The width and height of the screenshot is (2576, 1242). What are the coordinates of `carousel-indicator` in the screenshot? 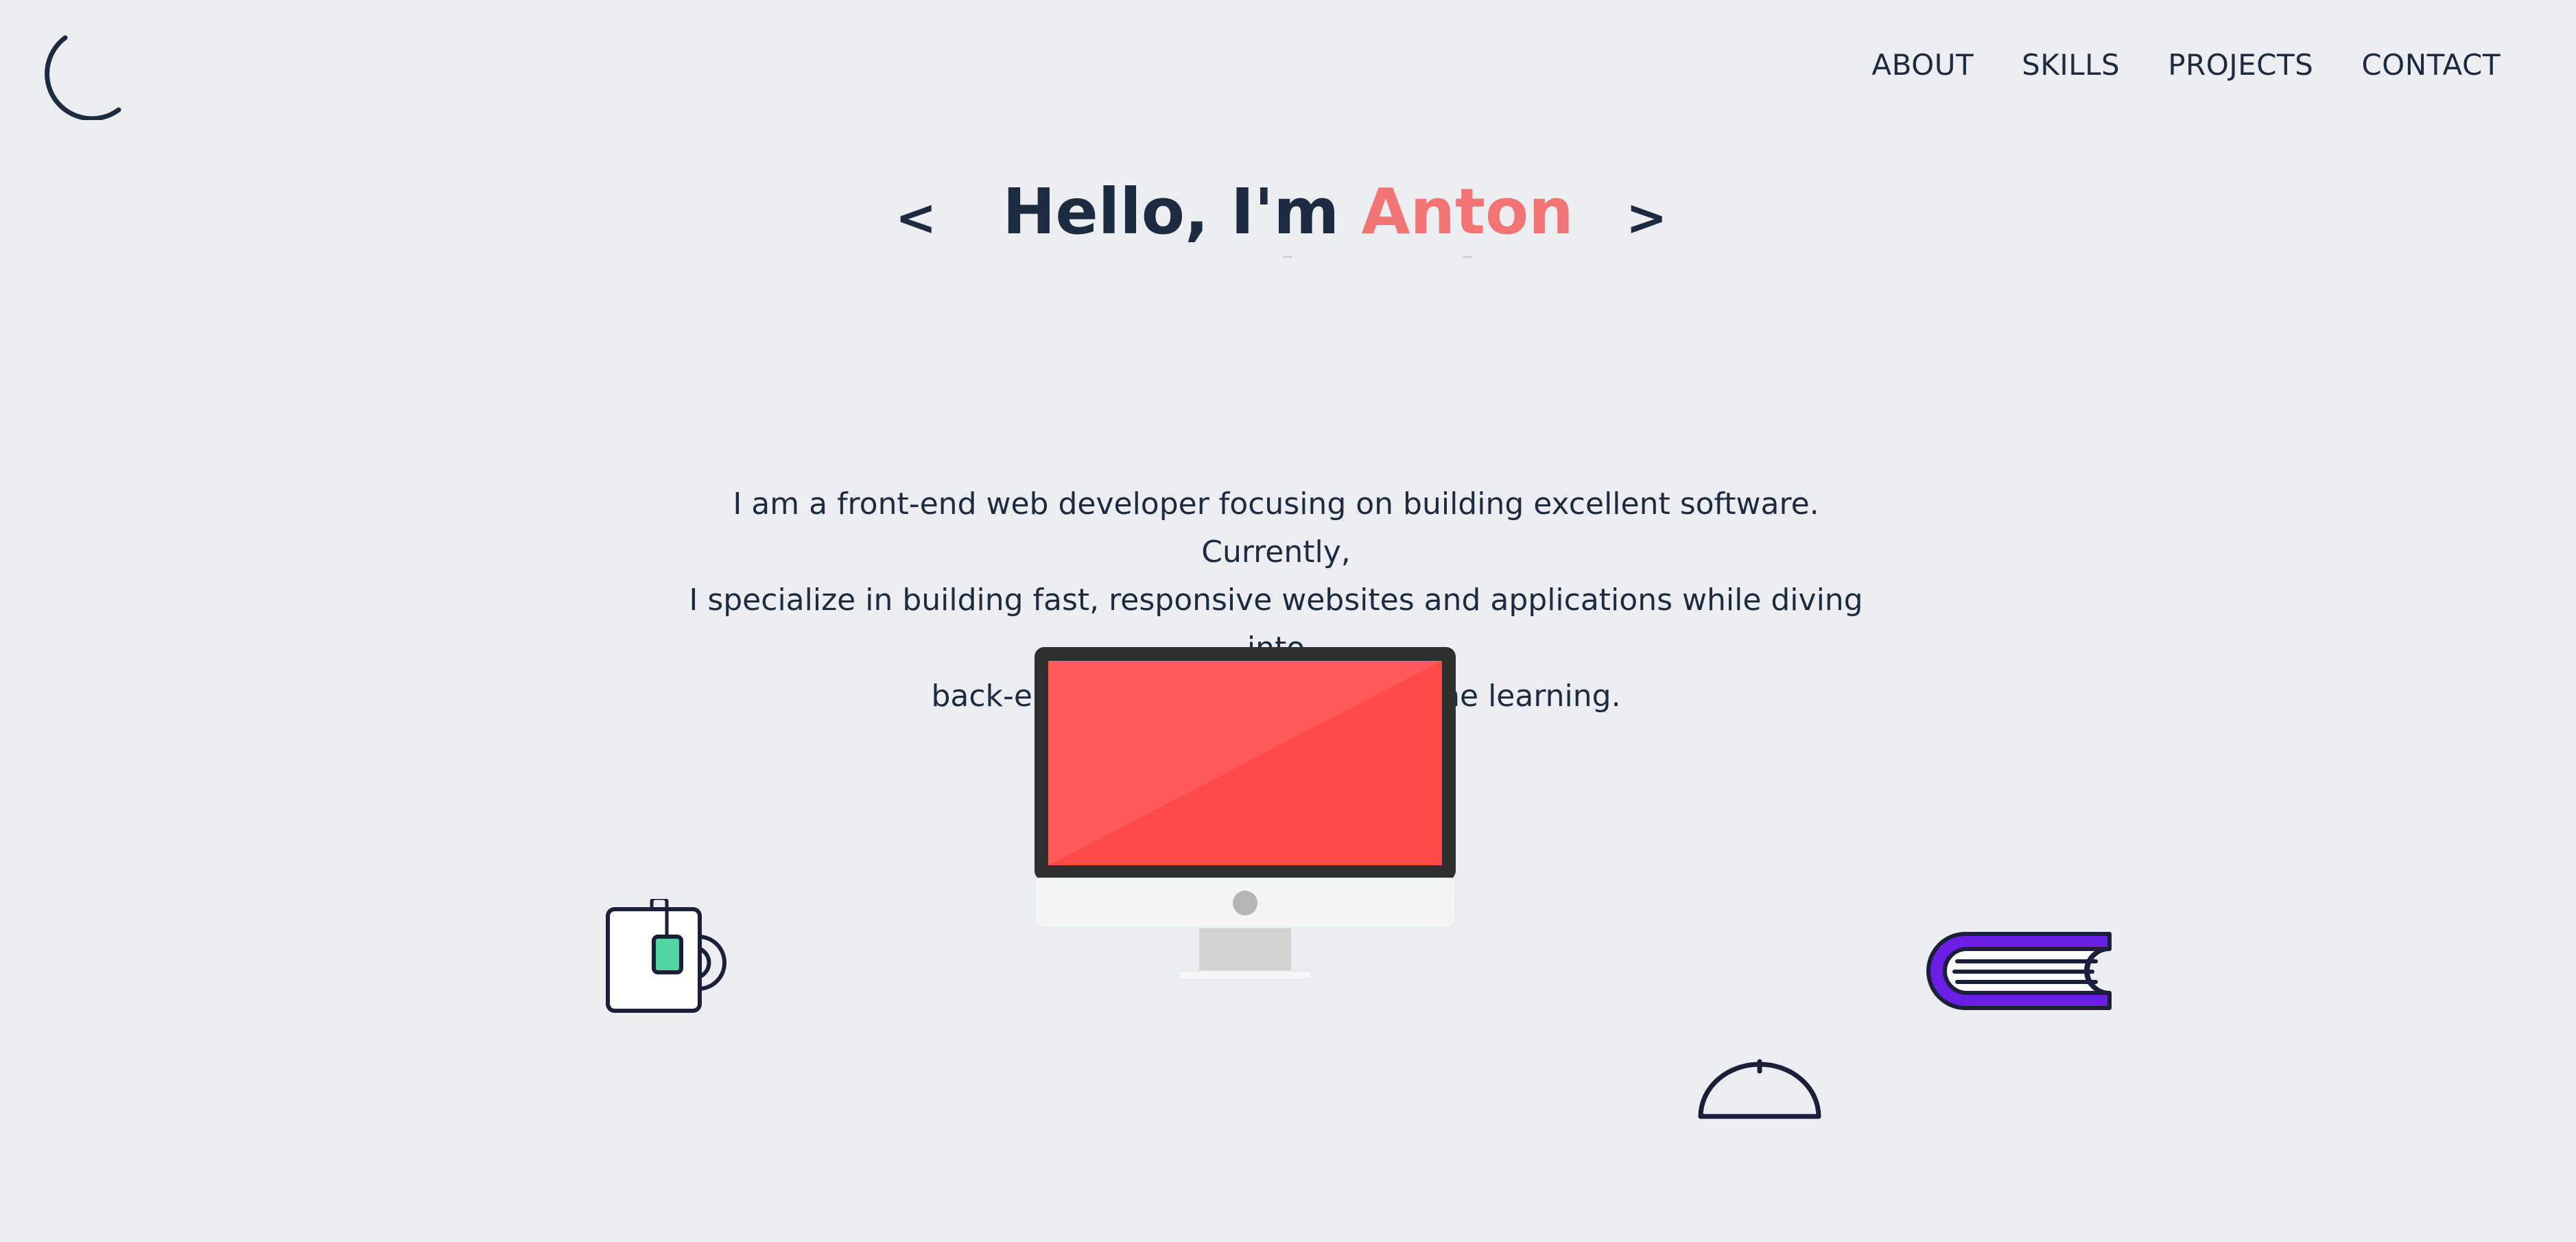 It's located at (1379, 257).